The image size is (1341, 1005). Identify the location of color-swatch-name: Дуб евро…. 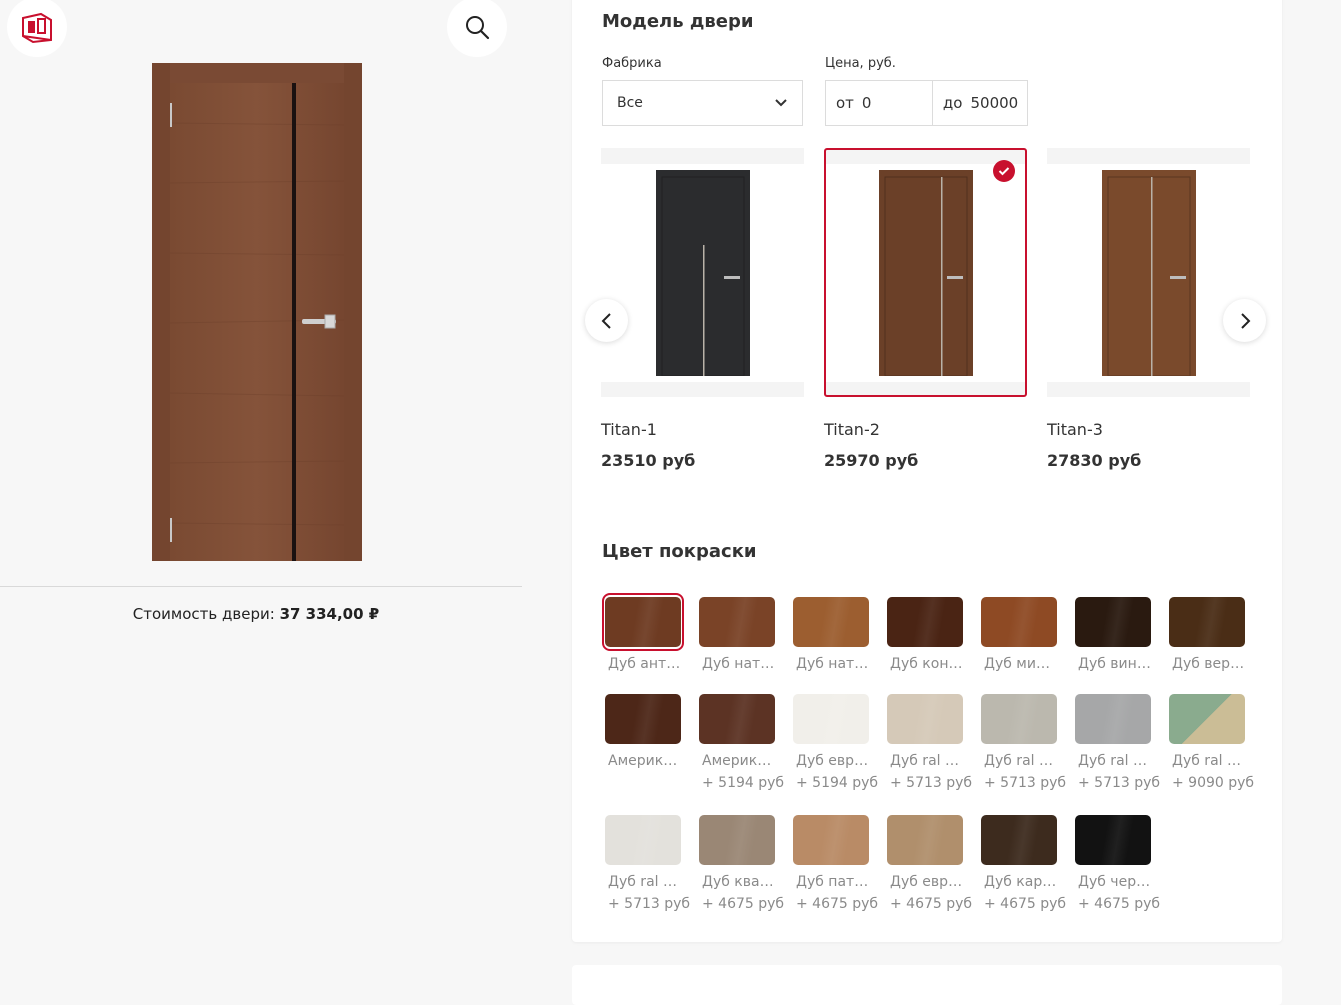
(927, 882).